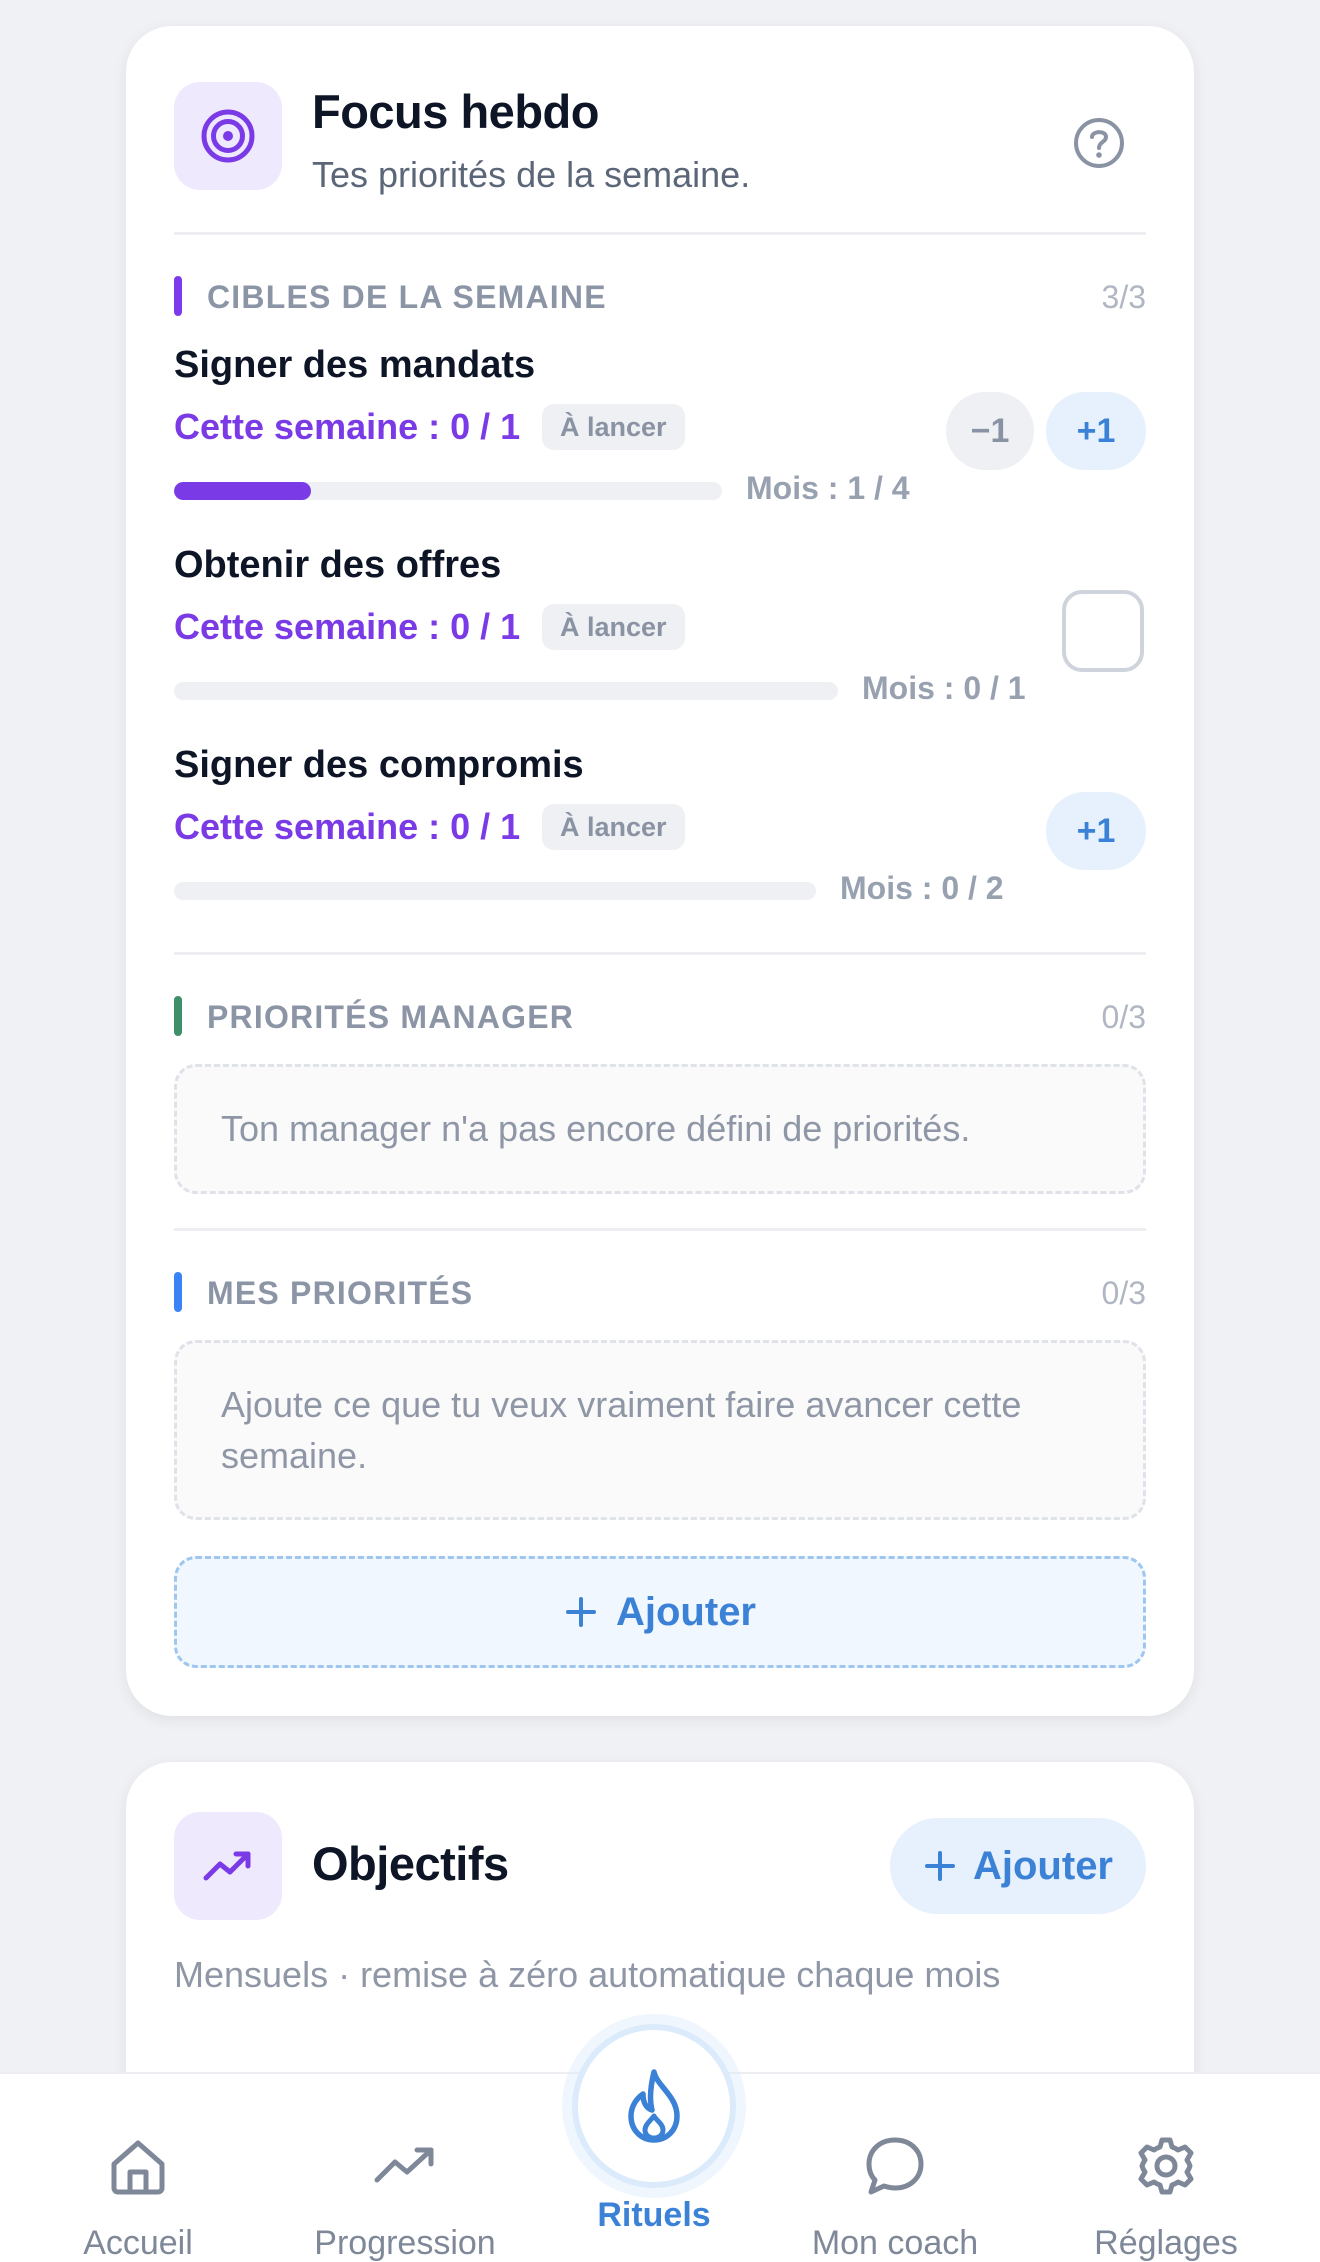 This screenshot has width=1320, height=2262. What do you see at coordinates (1123, 297) in the screenshot?
I see `section-count: 3/3` at bounding box center [1123, 297].